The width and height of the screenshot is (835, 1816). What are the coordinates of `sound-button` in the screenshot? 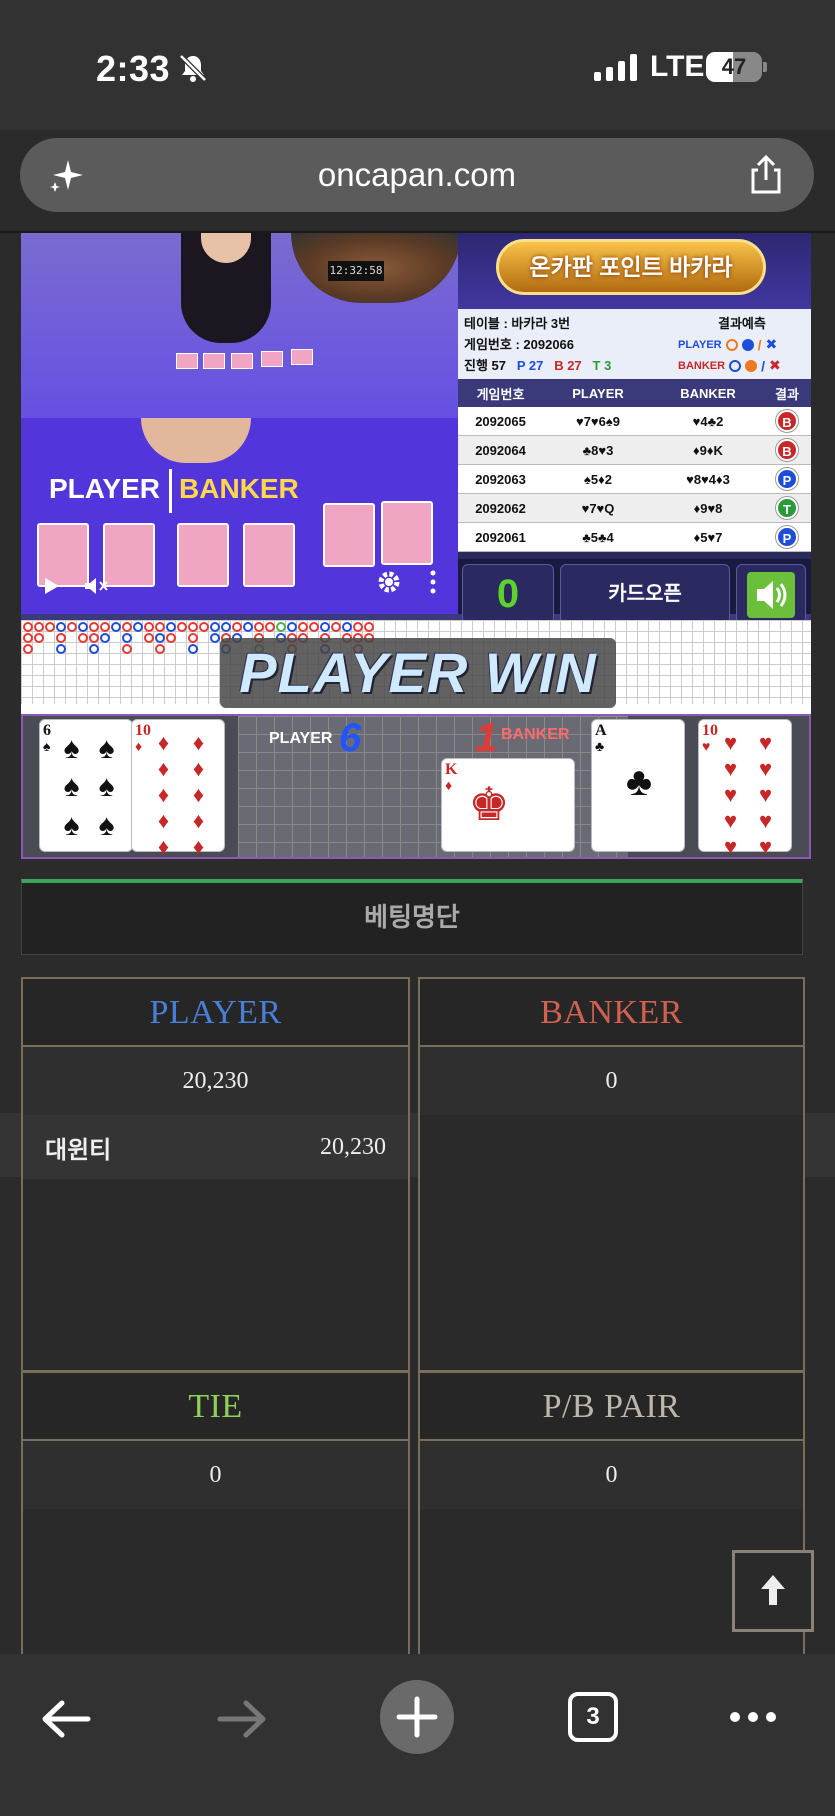 It's located at (771, 594).